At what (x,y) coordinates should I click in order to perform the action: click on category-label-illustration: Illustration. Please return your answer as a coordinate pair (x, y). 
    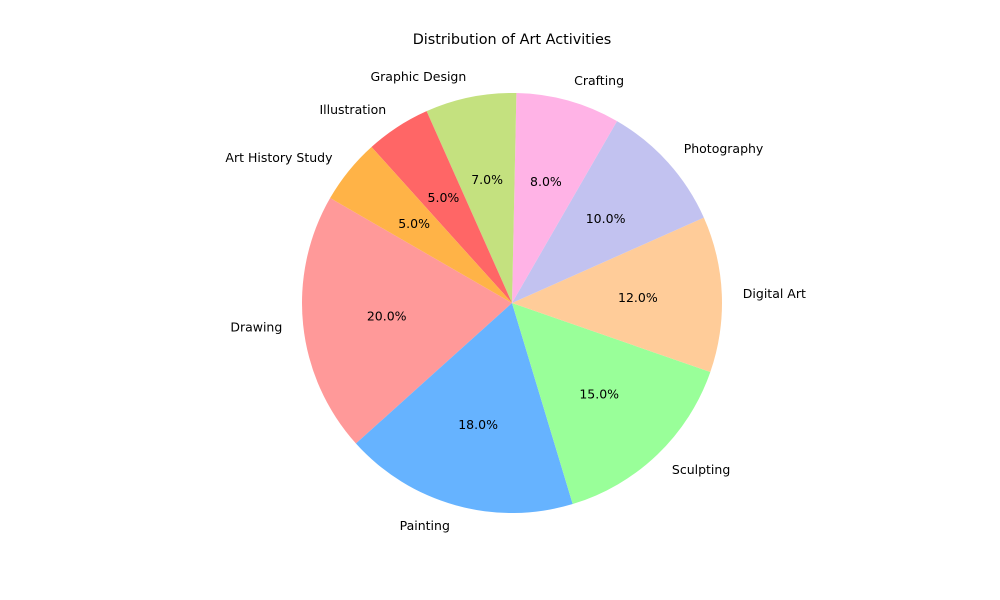
    Looking at the image, I should click on (352, 109).